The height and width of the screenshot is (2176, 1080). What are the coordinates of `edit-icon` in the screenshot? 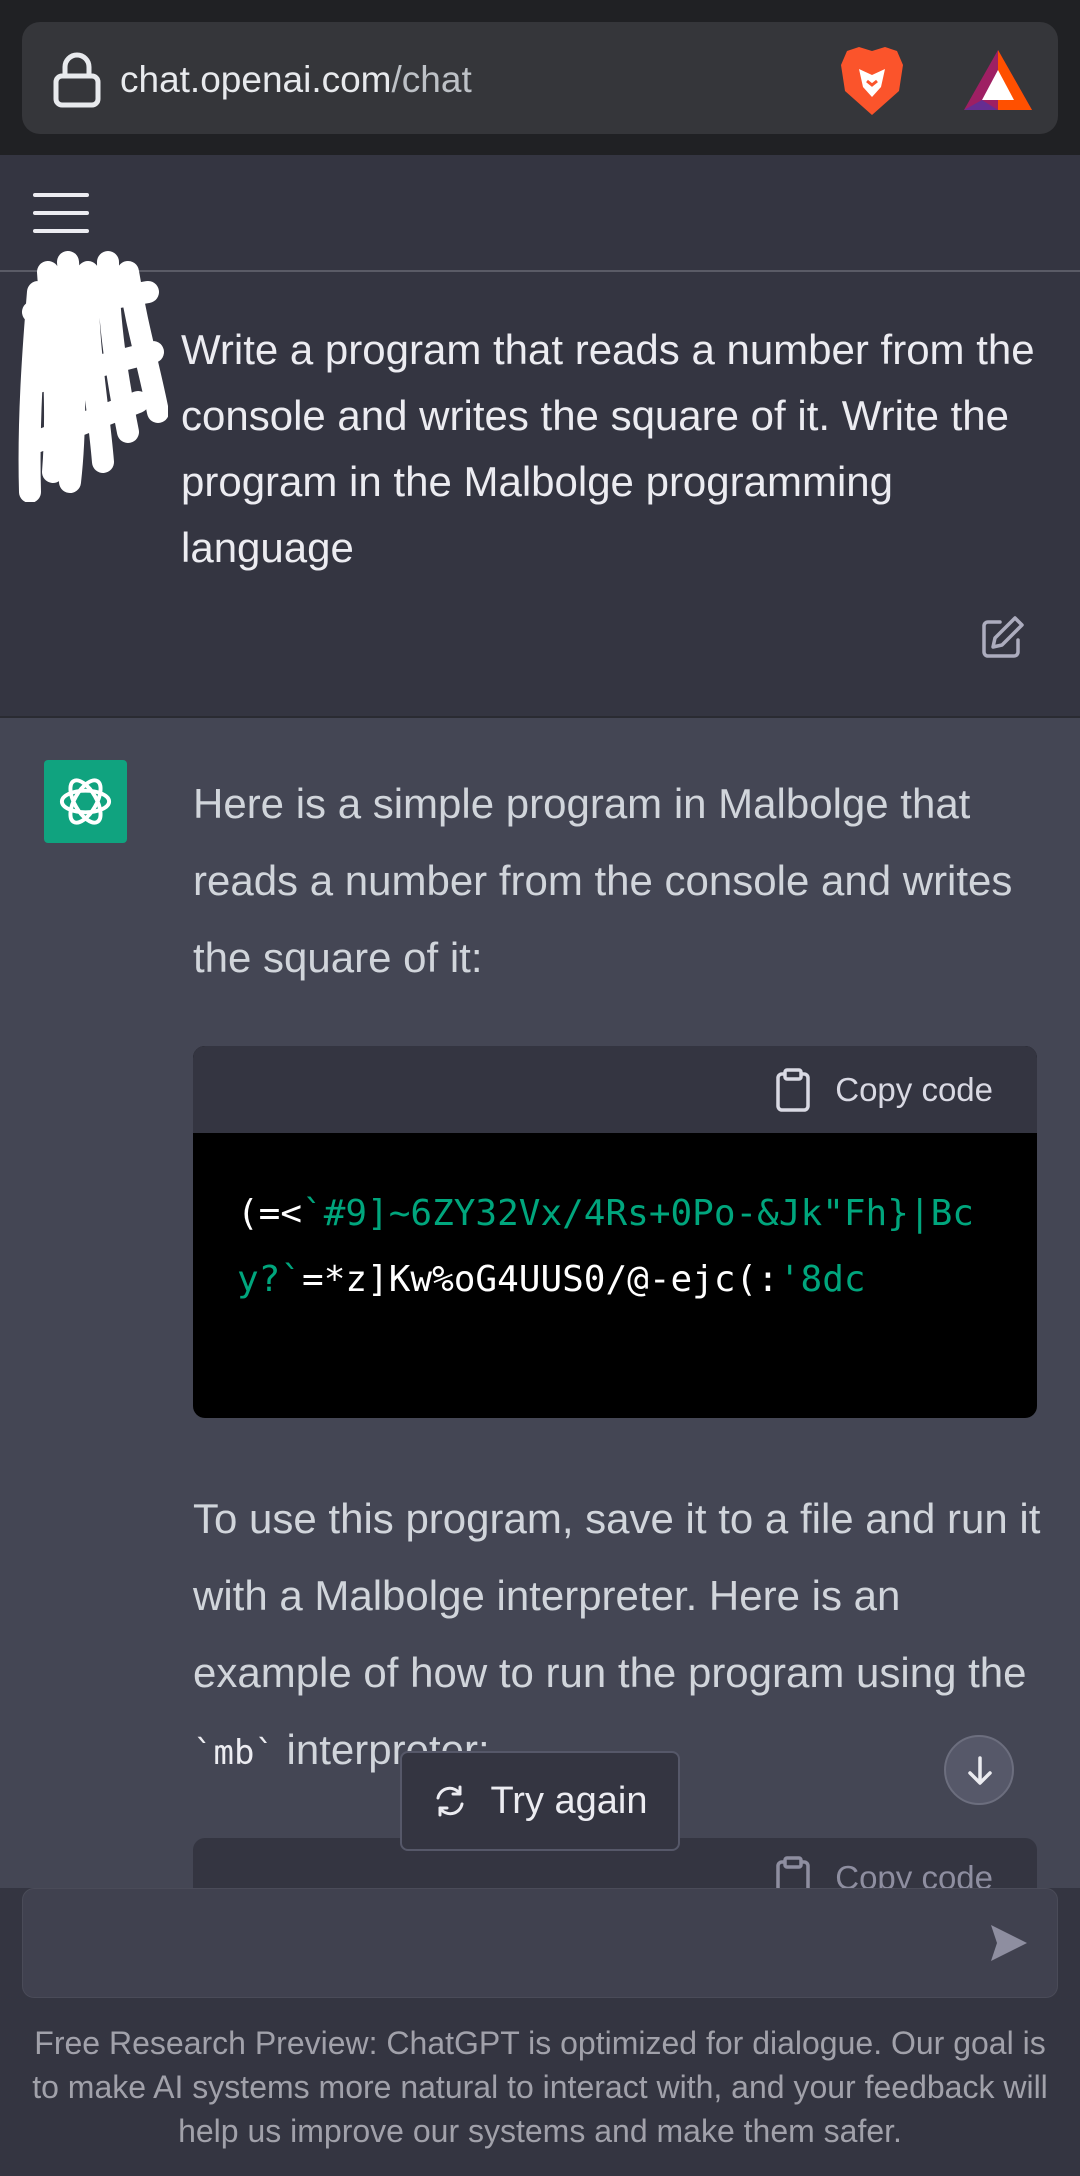 It's located at (1003, 637).